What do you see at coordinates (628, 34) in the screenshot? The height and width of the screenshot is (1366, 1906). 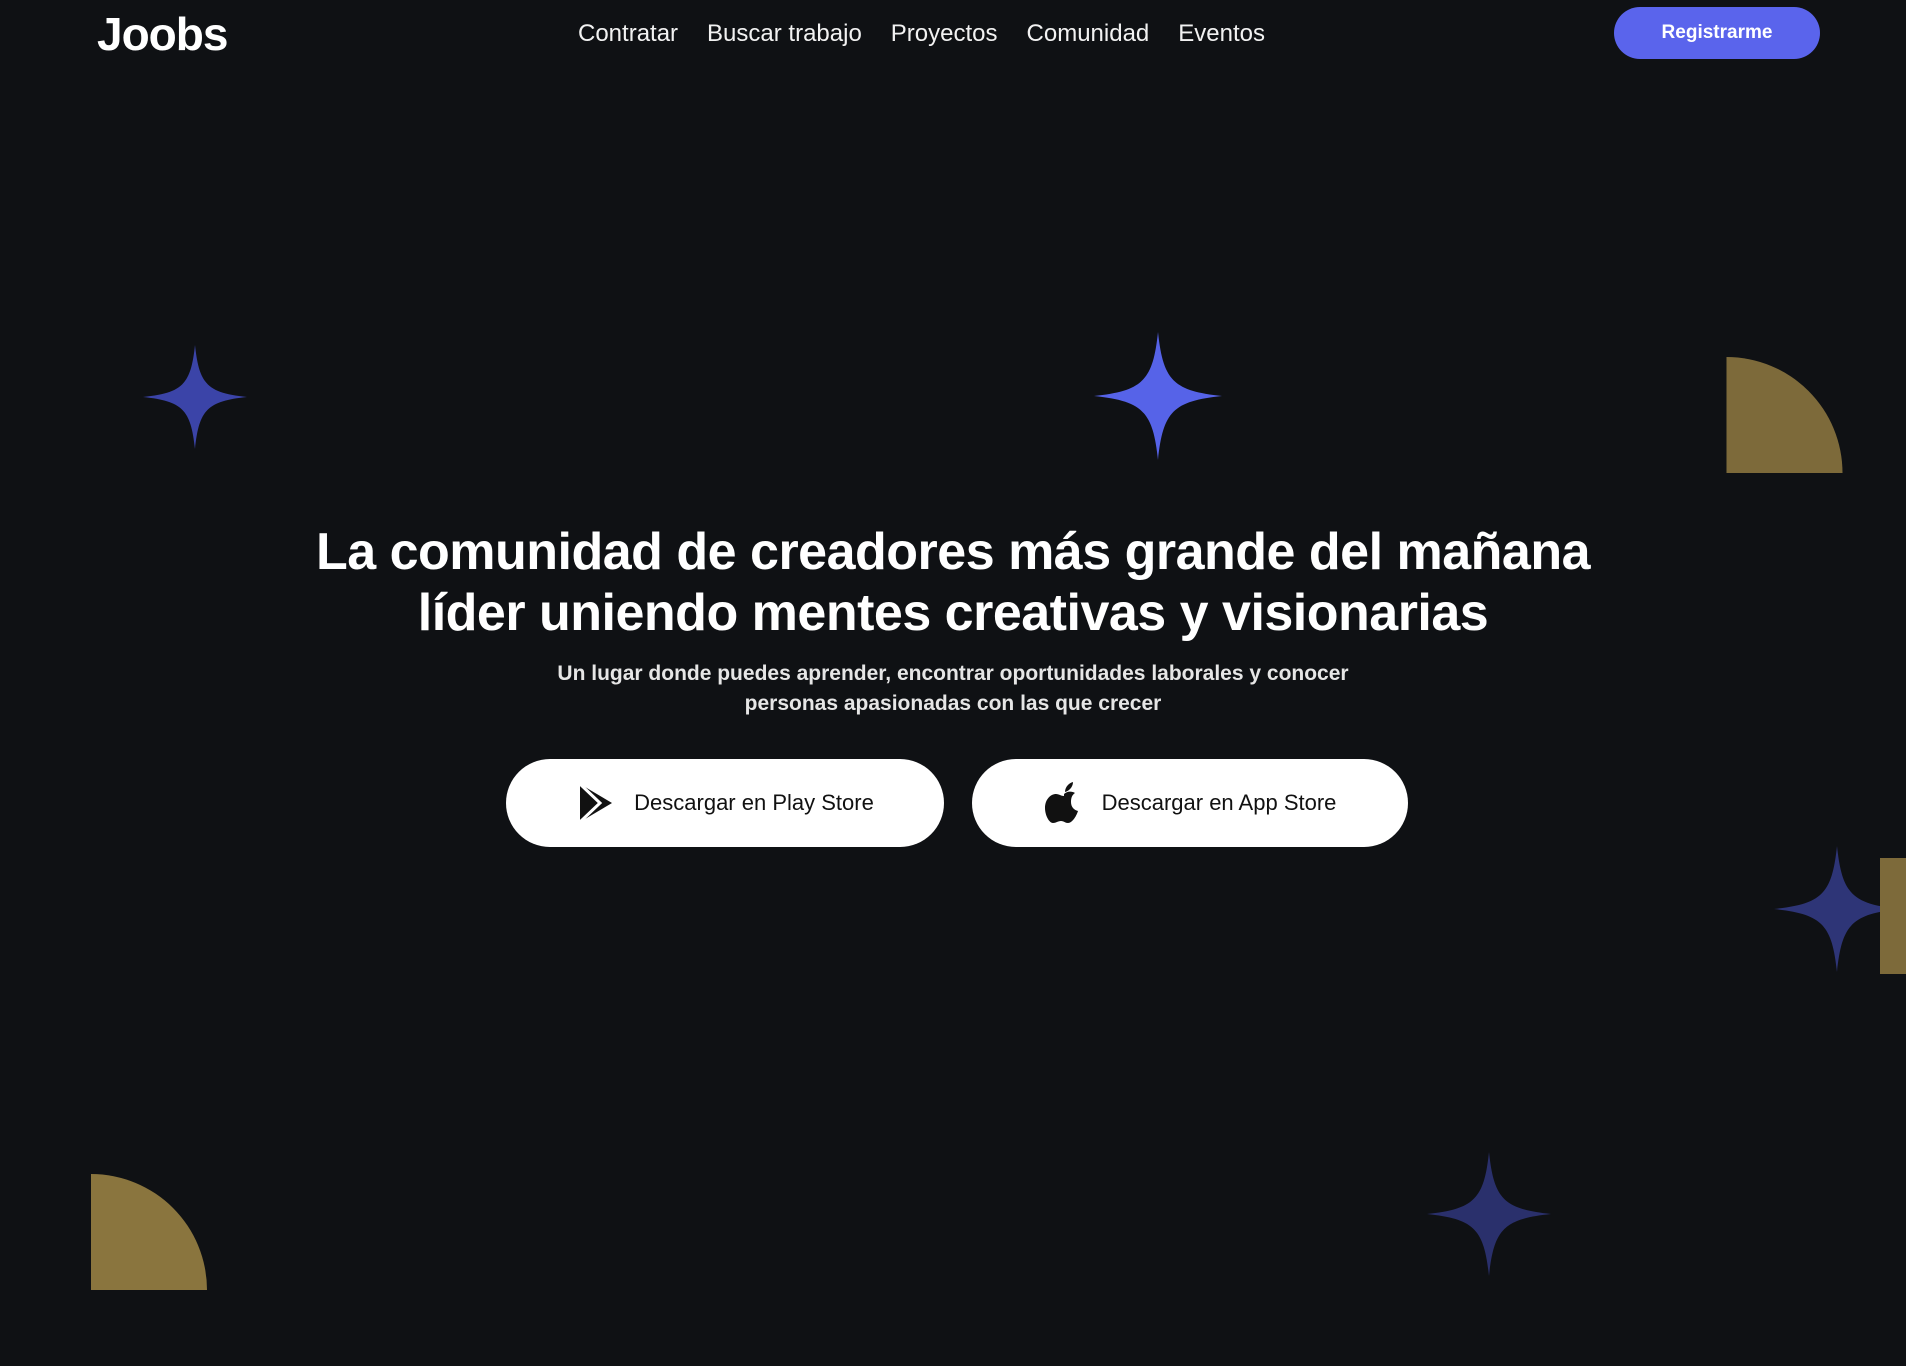 I see `nav-item-contratar: Contratar` at bounding box center [628, 34].